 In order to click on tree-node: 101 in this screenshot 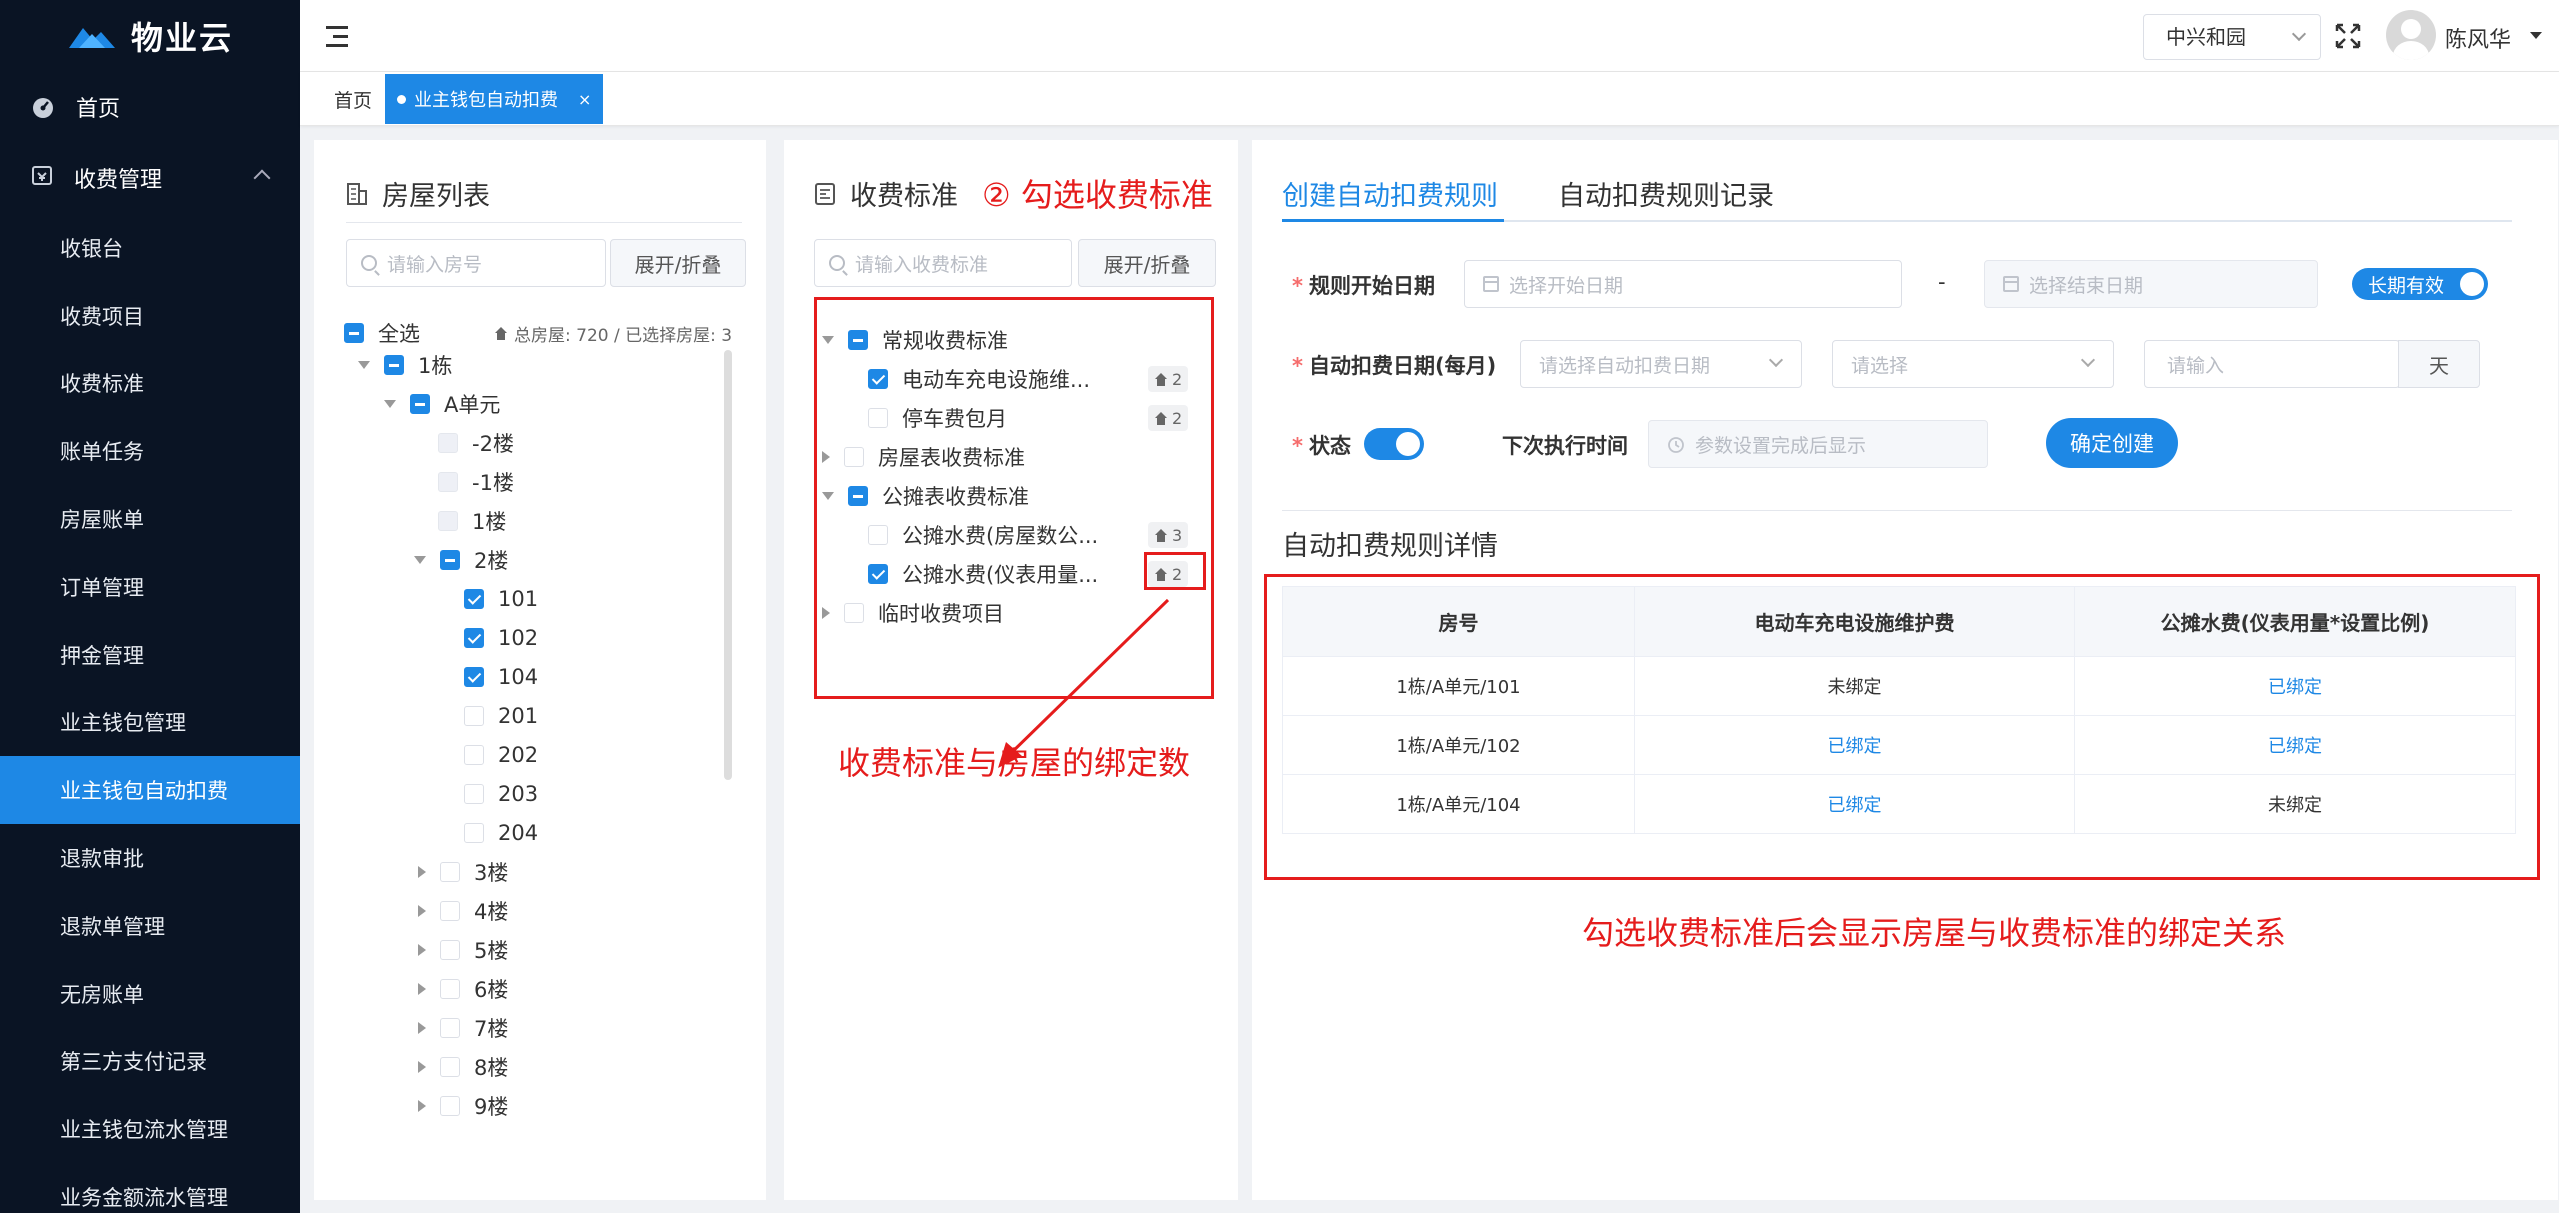, I will do `click(501, 599)`.